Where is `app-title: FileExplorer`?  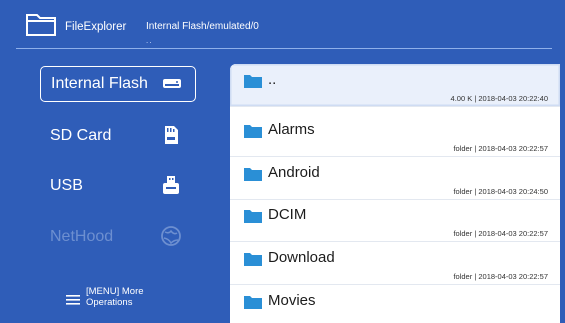
app-title: FileExplorer is located at coordinates (96, 27).